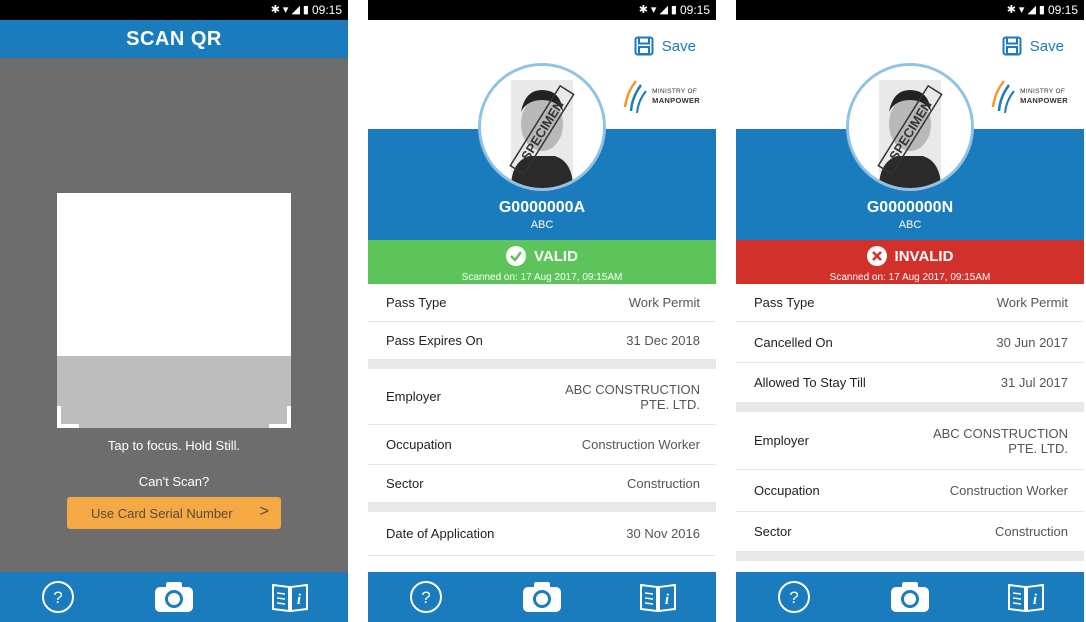 The image size is (1086, 622). Describe the element at coordinates (542, 341) in the screenshot. I see `list-item: Pass Expires On 31 Dec 2018` at that location.